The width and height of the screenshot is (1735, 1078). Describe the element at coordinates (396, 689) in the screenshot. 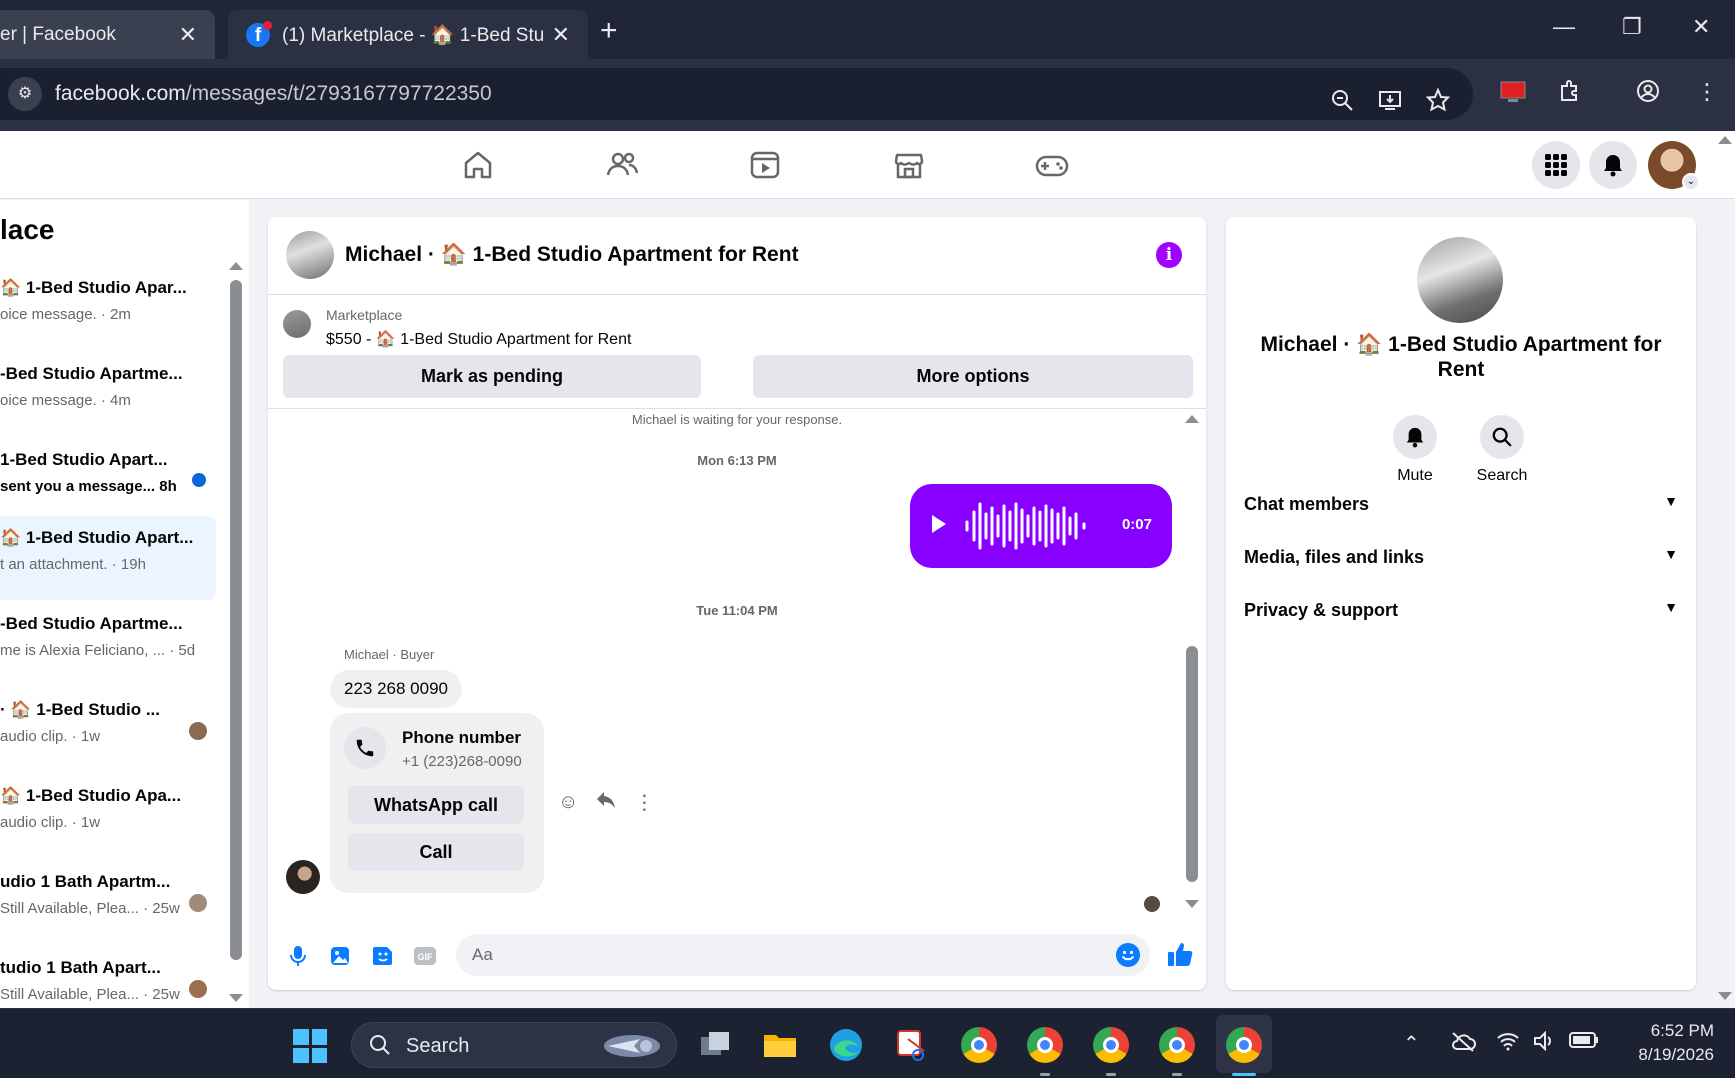

I see `message-bubble: 223 268 0090` at that location.